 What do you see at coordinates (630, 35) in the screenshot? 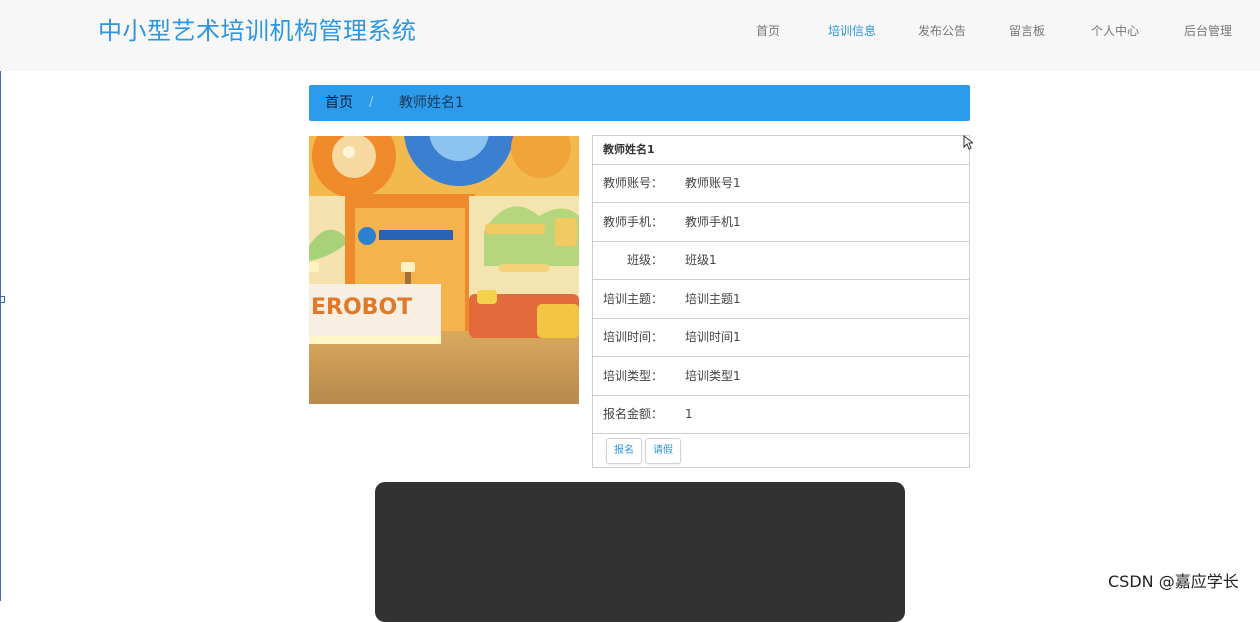
I see `site-header: 中小型艺术培训机构管理系统 首页 培训信息 发布公告 留言板 个人中心 后台管理` at bounding box center [630, 35].